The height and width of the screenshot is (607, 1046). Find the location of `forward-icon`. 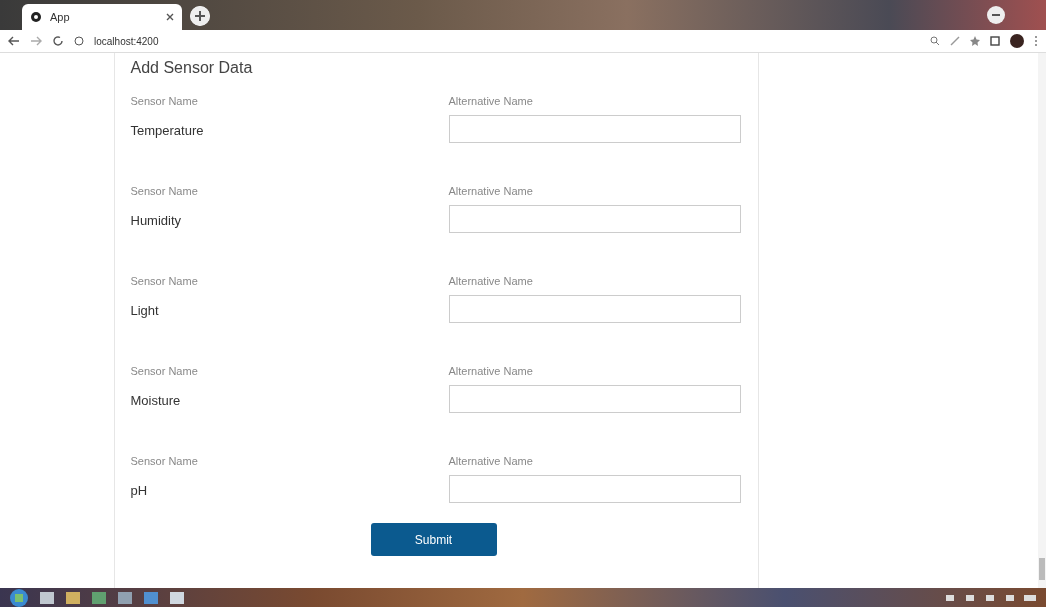

forward-icon is located at coordinates (36, 41).